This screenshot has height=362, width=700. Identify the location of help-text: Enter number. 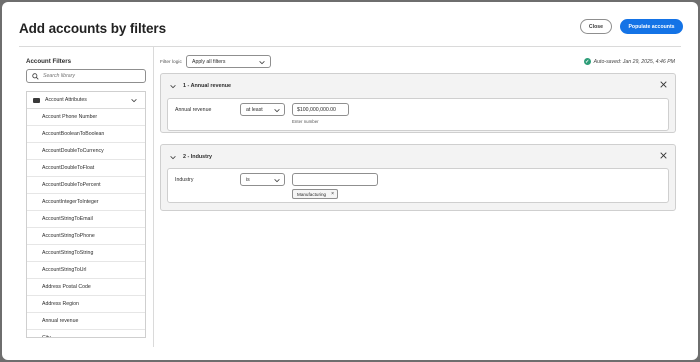
(305, 121).